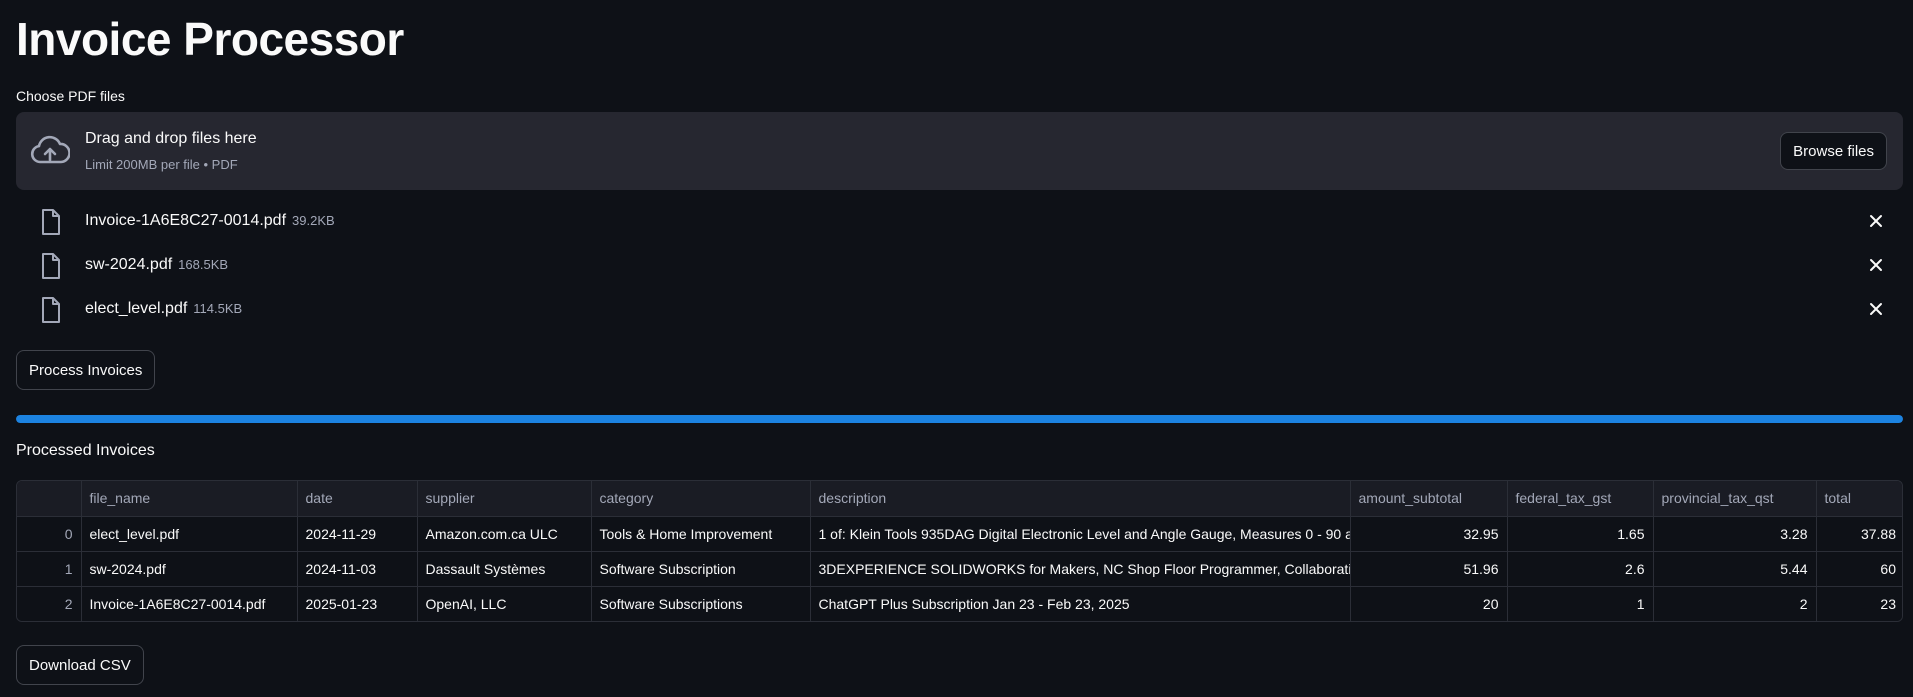  What do you see at coordinates (49, 534) in the screenshot?
I see `row-index: 0` at bounding box center [49, 534].